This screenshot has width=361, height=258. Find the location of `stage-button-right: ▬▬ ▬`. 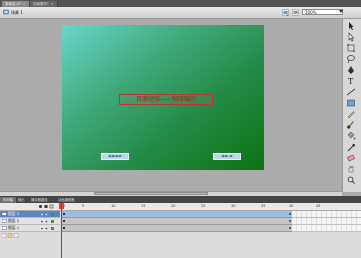

stage-button-right: ▬▬ ▬ is located at coordinates (227, 156).